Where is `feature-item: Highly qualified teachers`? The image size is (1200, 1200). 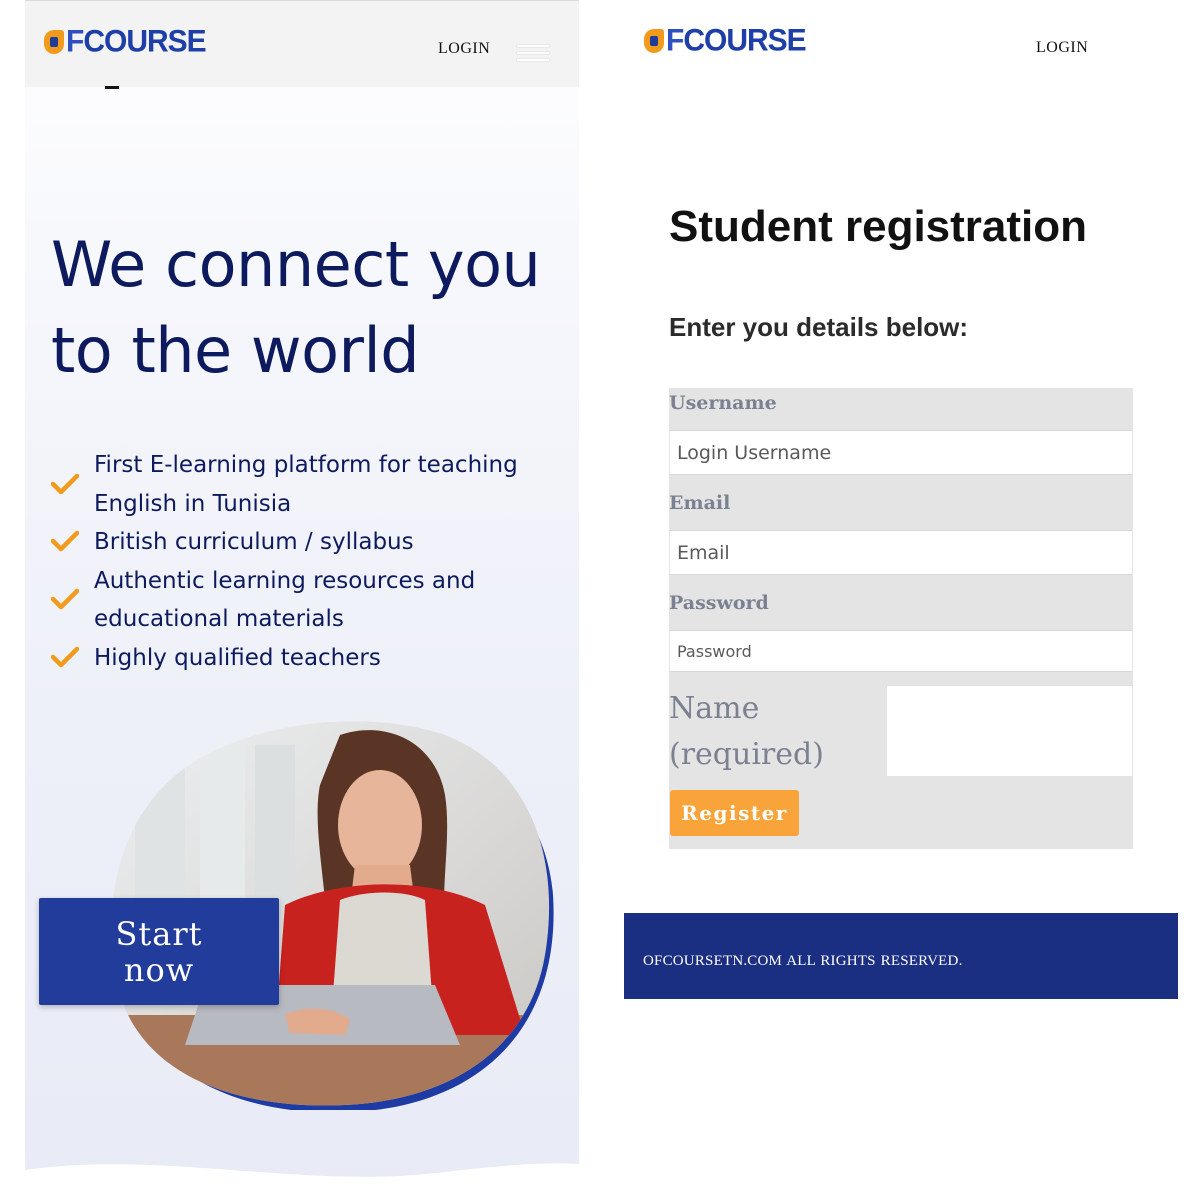
feature-item: Highly qualified teachers is located at coordinates (311, 658).